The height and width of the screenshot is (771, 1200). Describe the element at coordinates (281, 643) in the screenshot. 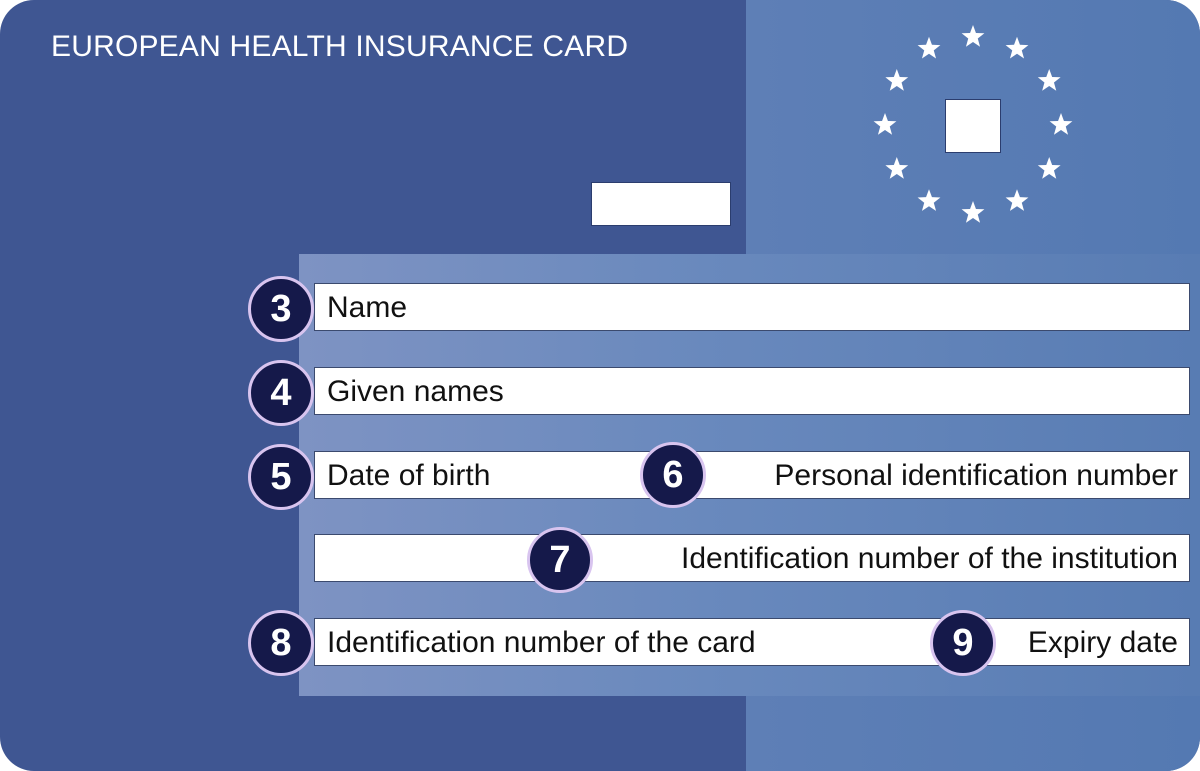

I see `field-number-badge-8: 8` at that location.